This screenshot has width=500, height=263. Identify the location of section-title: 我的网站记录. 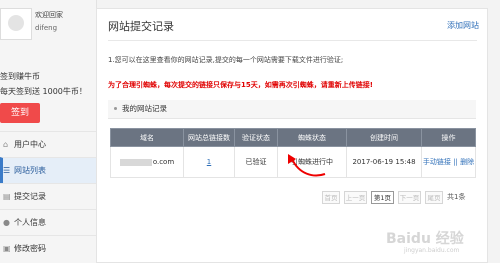
(144, 108).